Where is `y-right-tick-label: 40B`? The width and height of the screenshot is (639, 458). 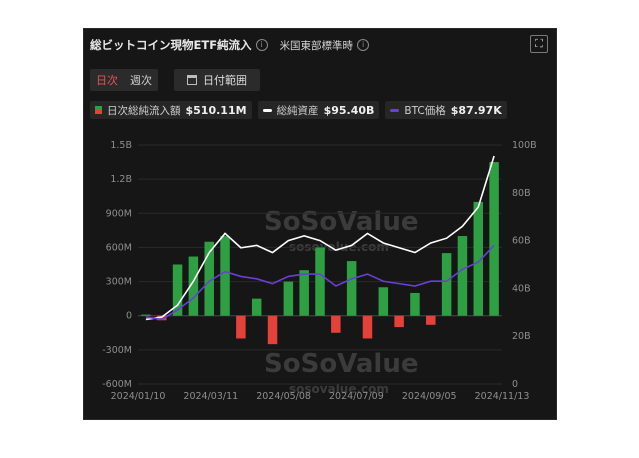 y-right-tick-label: 40B is located at coordinates (521, 288).